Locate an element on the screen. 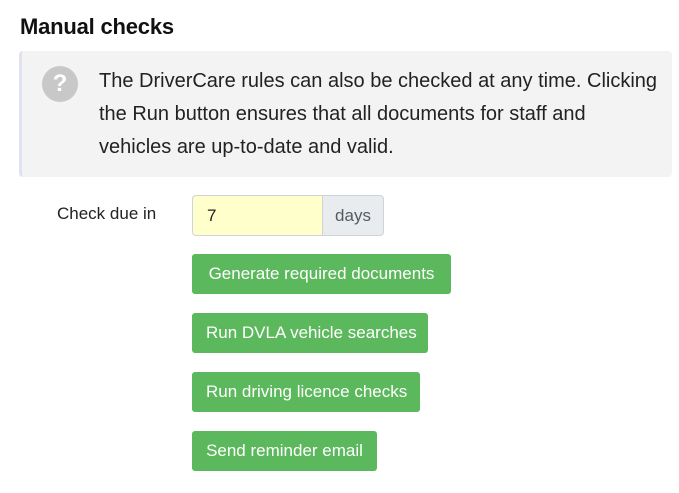  send-reminder-email-button: Send reminder email is located at coordinates (284, 451).